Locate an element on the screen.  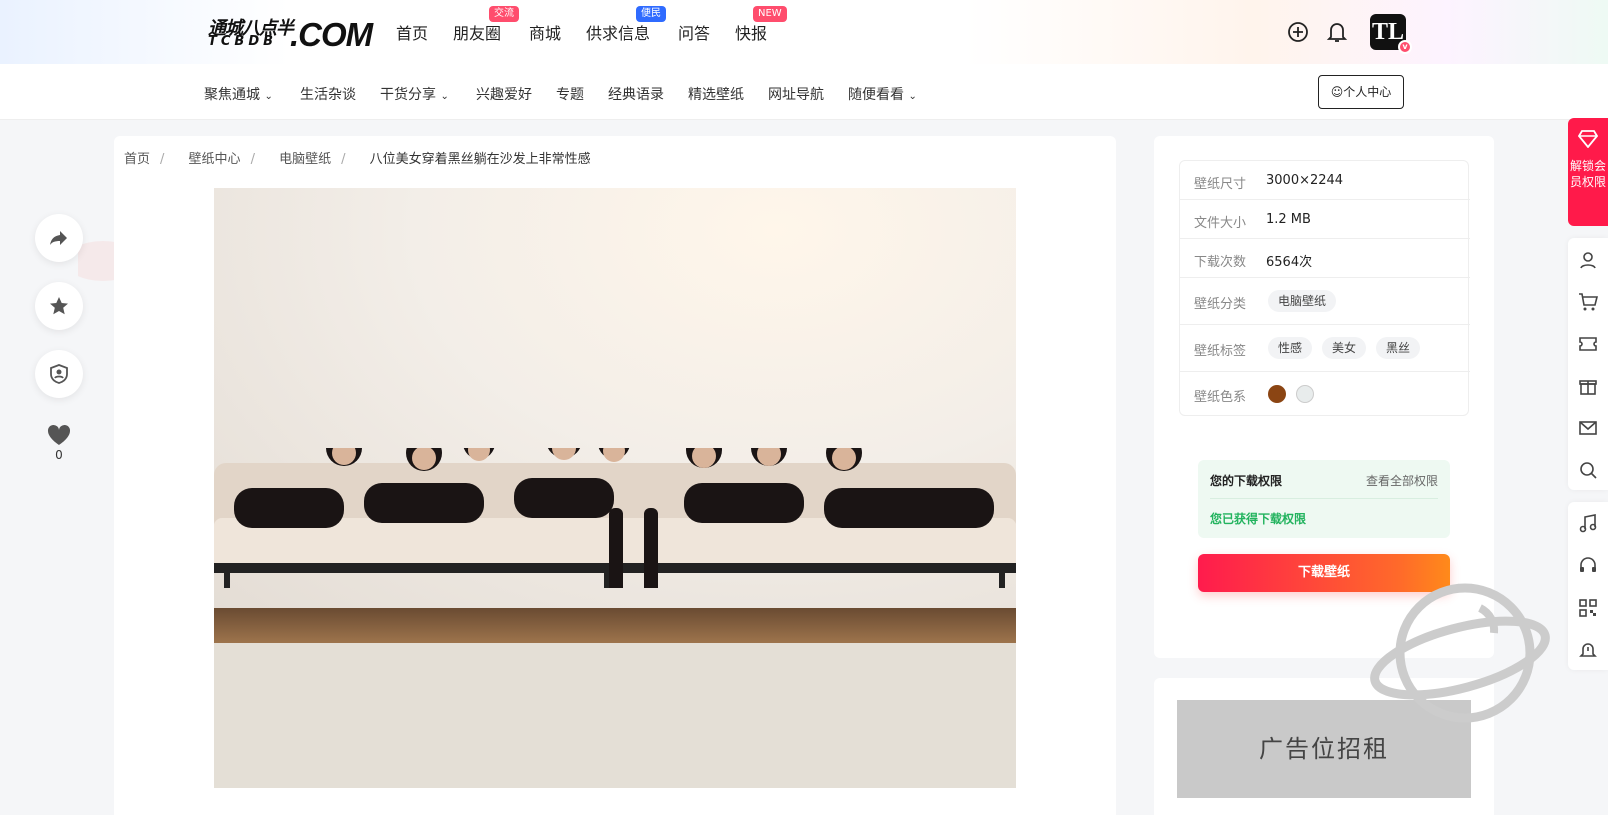
vip-label: 解锁会员权限 is located at coordinates (1587, 174).